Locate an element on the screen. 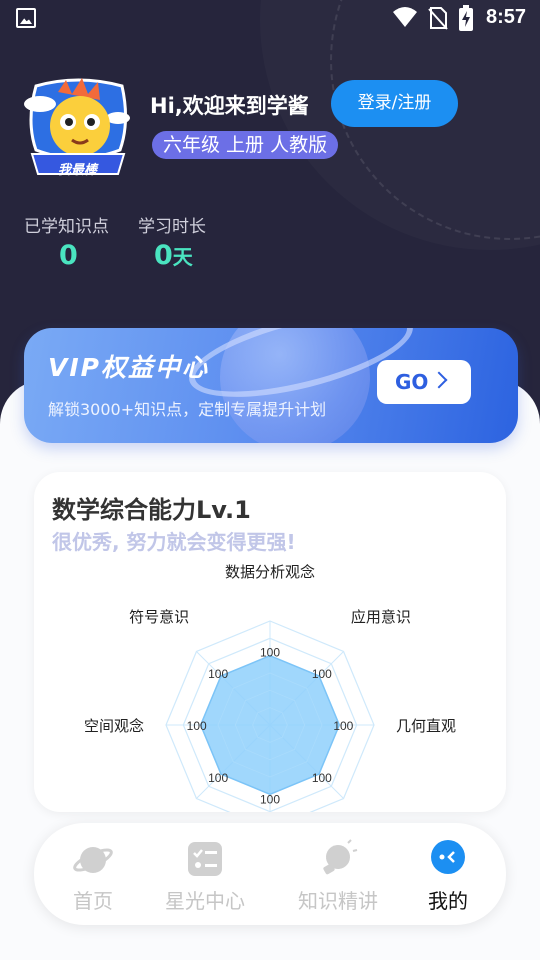 Image resolution: width=540 pixels, height=960 pixels. vip-go-label: GO is located at coordinates (412, 382).